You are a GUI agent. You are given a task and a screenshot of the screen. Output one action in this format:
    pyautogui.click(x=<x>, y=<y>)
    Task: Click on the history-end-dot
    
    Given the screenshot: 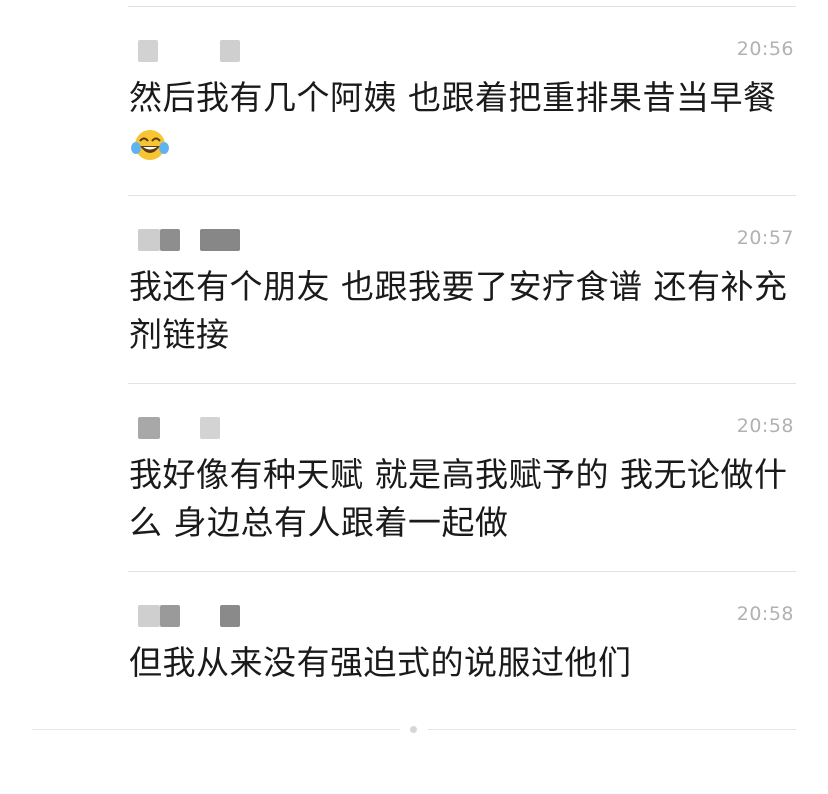 What is the action you would take?
    pyautogui.click(x=413, y=729)
    